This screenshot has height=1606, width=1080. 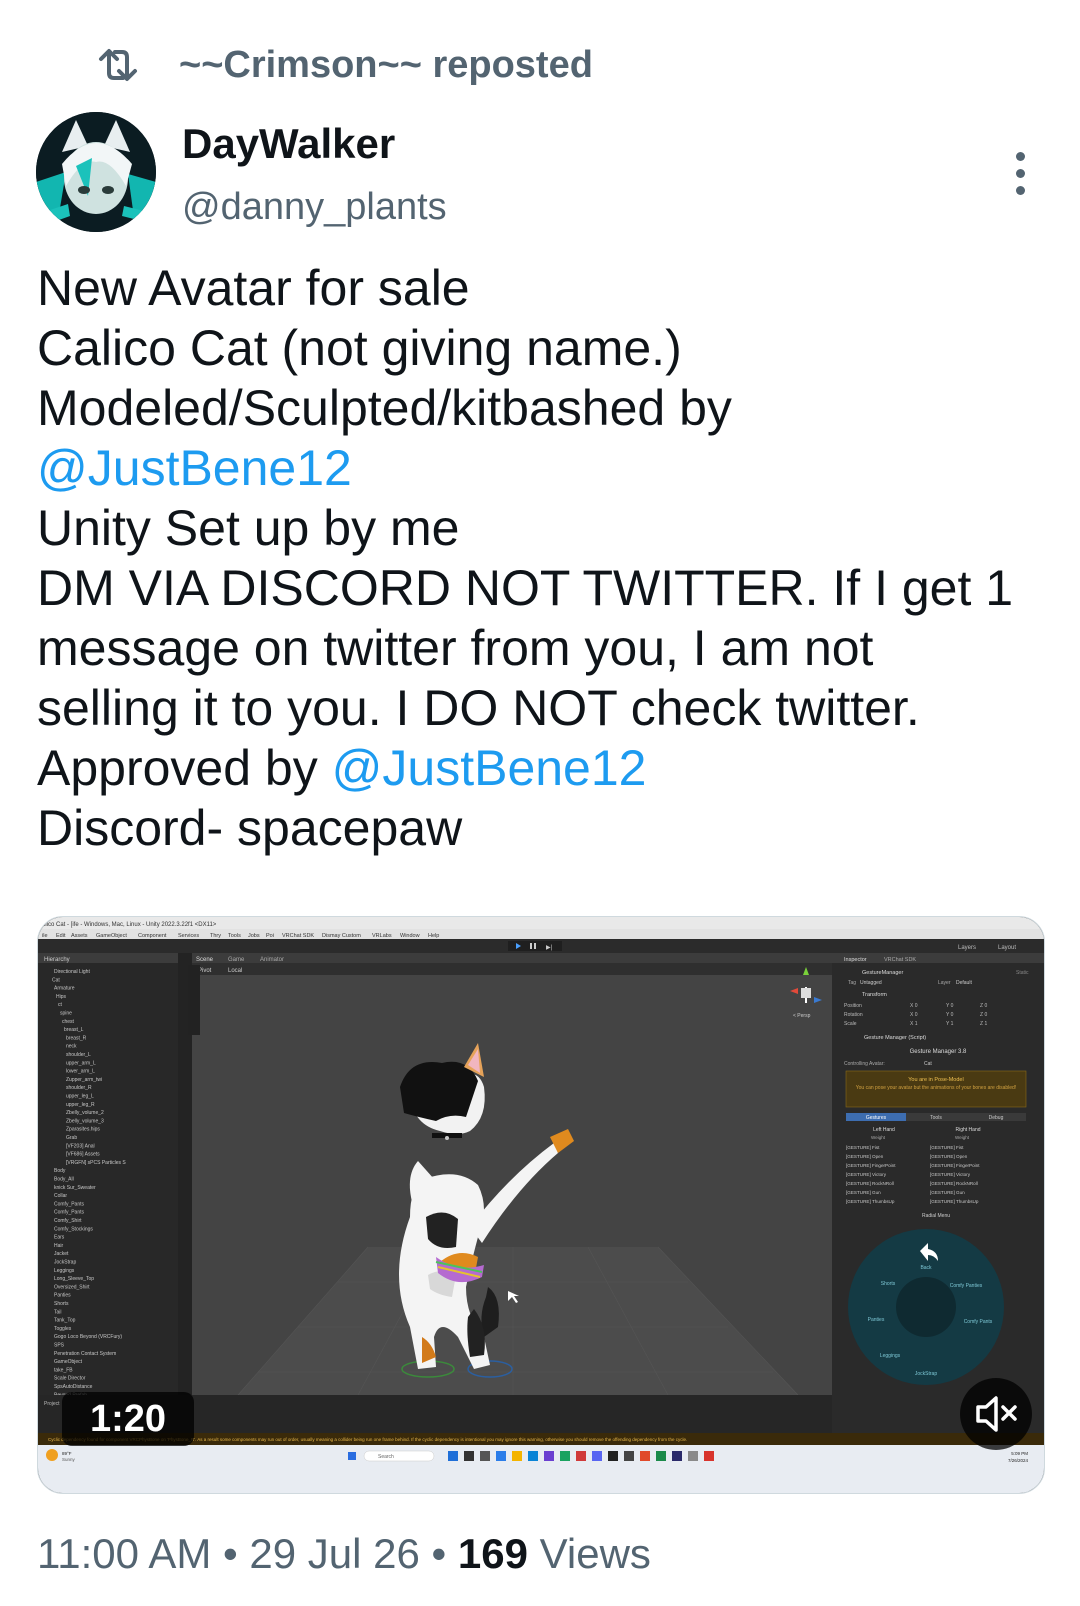 What do you see at coordinates (68, 1221) in the screenshot?
I see `hierarchy-item: Comfy_Shirt` at bounding box center [68, 1221].